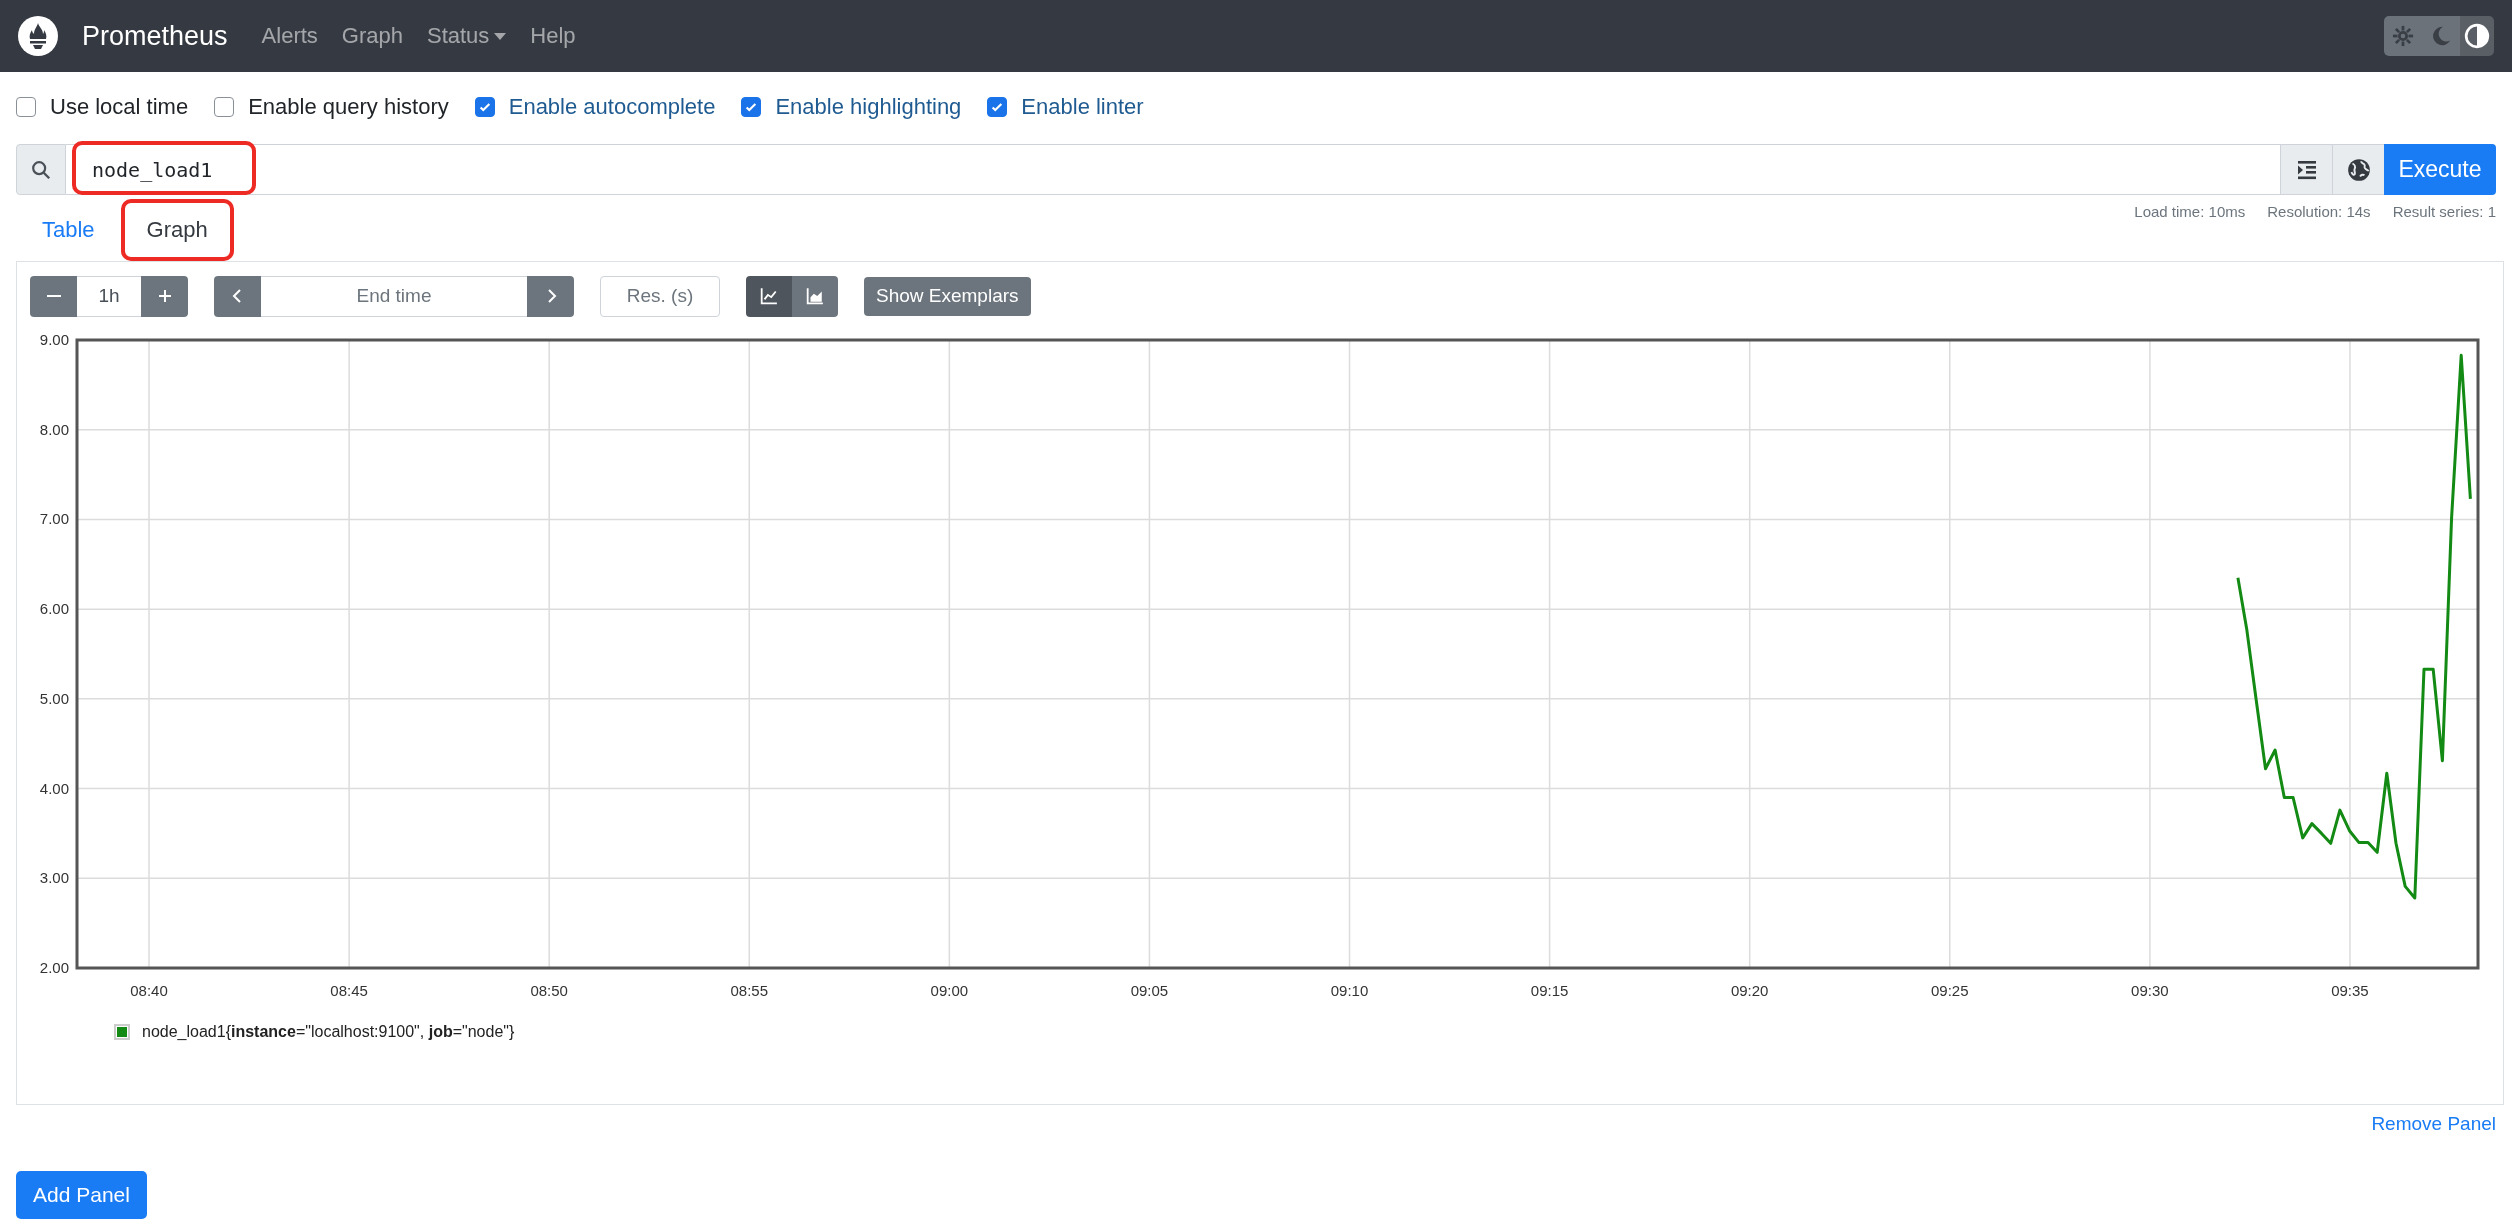 This screenshot has width=2512, height=1226. Describe the element at coordinates (1549, 990) in the screenshot. I see `x-axis-label: 09:15` at that location.